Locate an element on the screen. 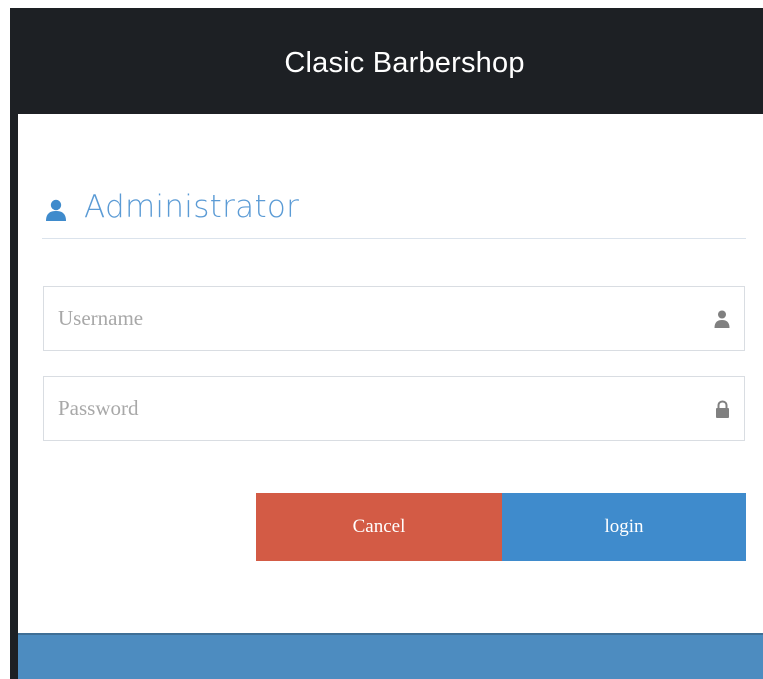 Image resolution: width=763 pixels, height=679 pixels. app-title: Clasic Barbershop is located at coordinates (404, 62).